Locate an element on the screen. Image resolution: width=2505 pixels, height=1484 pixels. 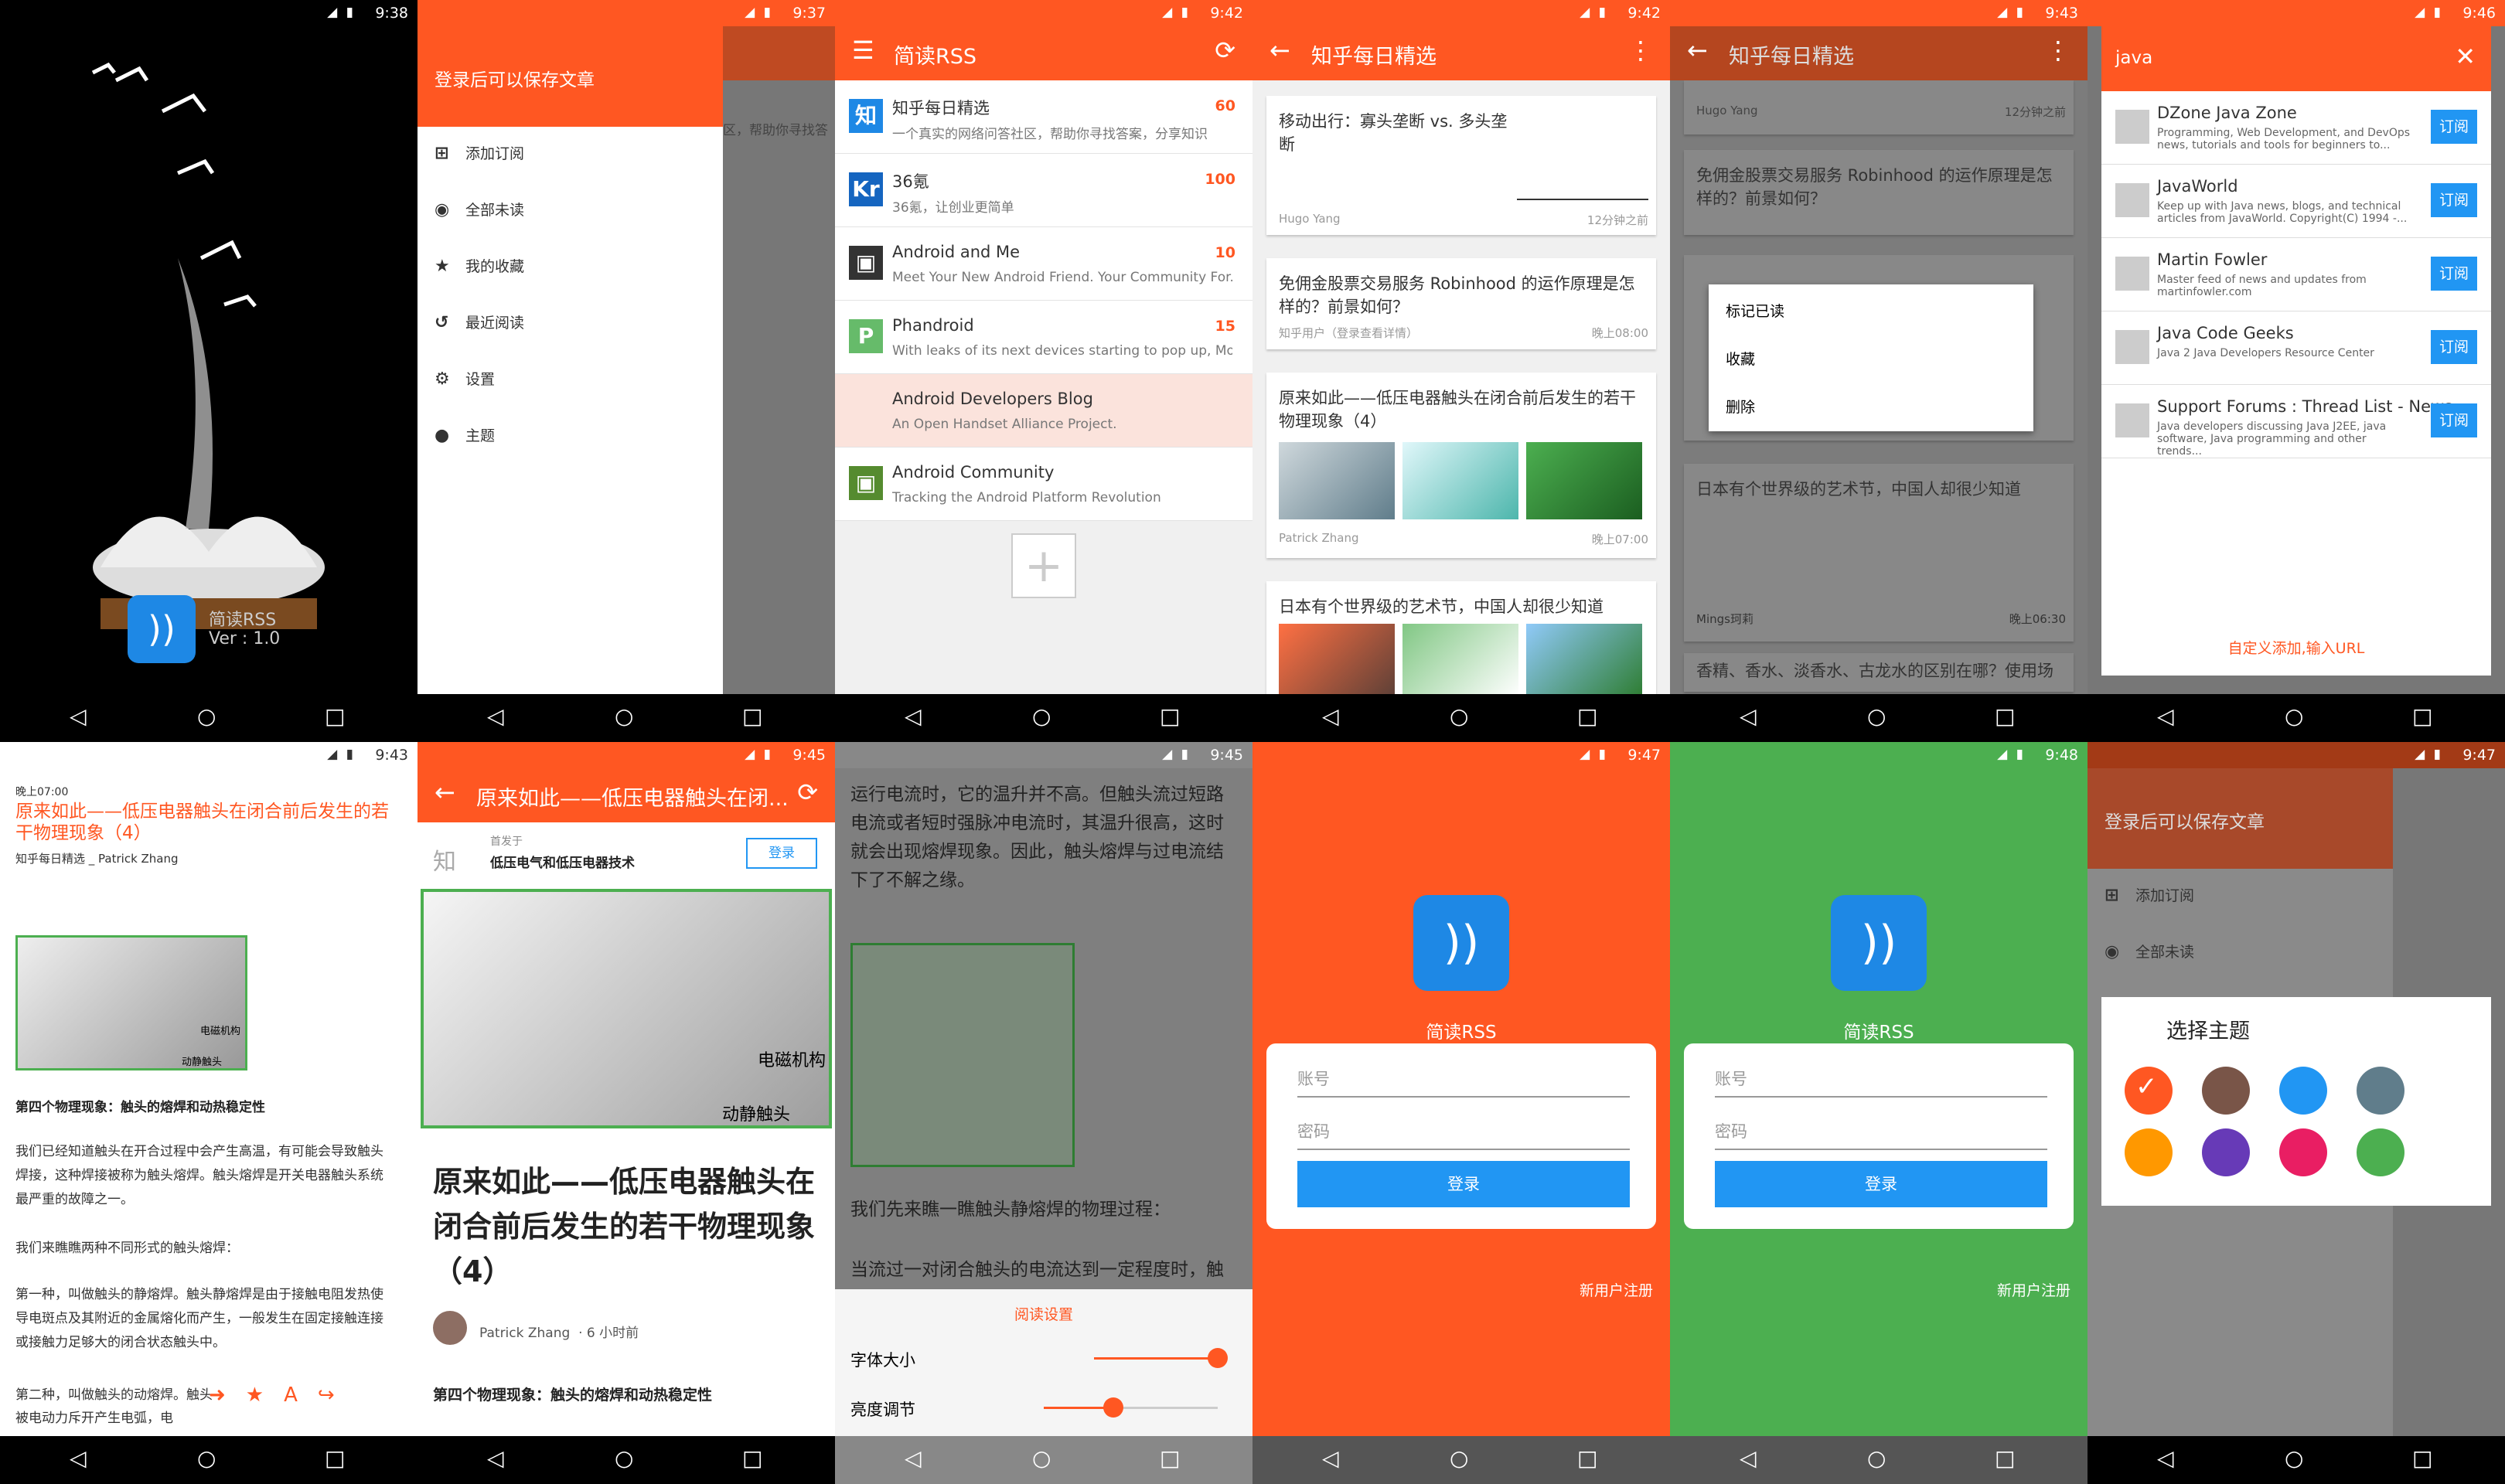
menu-mark-read: 标记已读 is located at coordinates (1755, 310).